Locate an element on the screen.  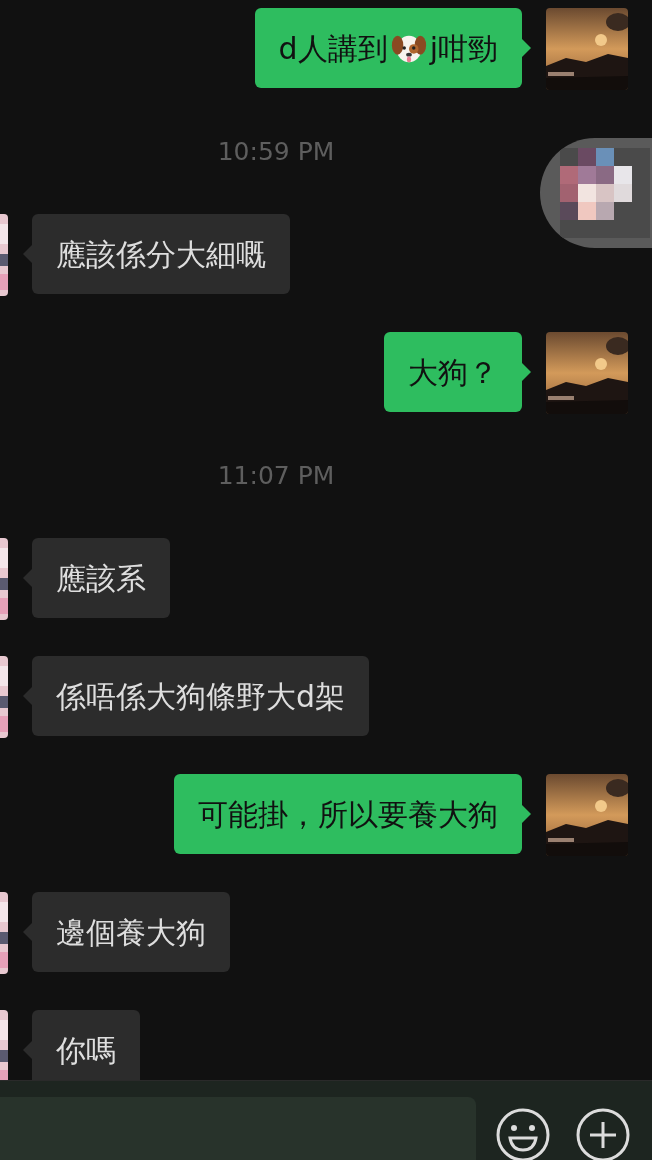
add-icon is located at coordinates (603, 1134).